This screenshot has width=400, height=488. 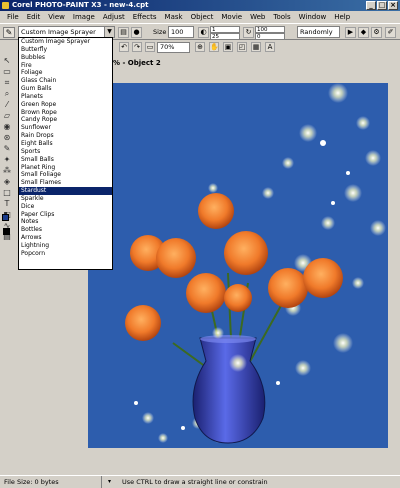 What do you see at coordinates (390, 32) in the screenshot?
I see `stylus-icon: ✐` at bounding box center [390, 32].